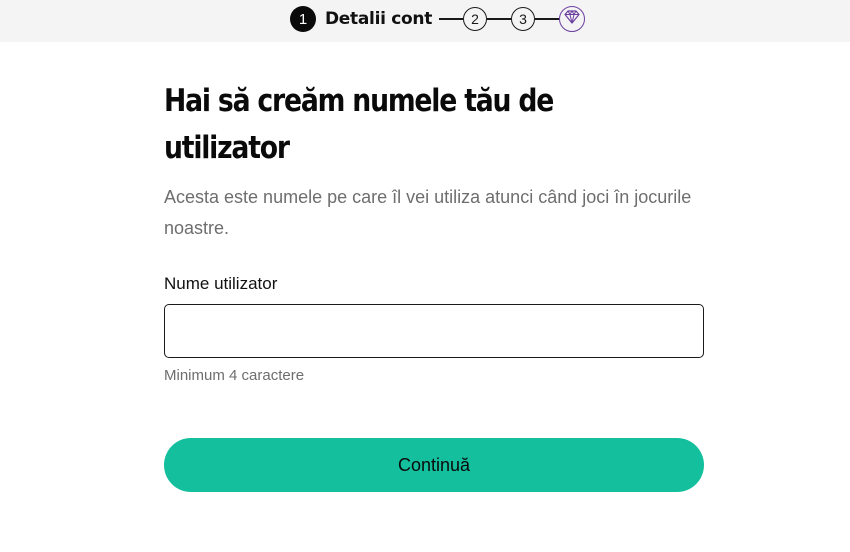 Image resolution: width=850 pixels, height=552 pixels. Describe the element at coordinates (221, 283) in the screenshot. I see `username-label: Nume utilizator` at that location.